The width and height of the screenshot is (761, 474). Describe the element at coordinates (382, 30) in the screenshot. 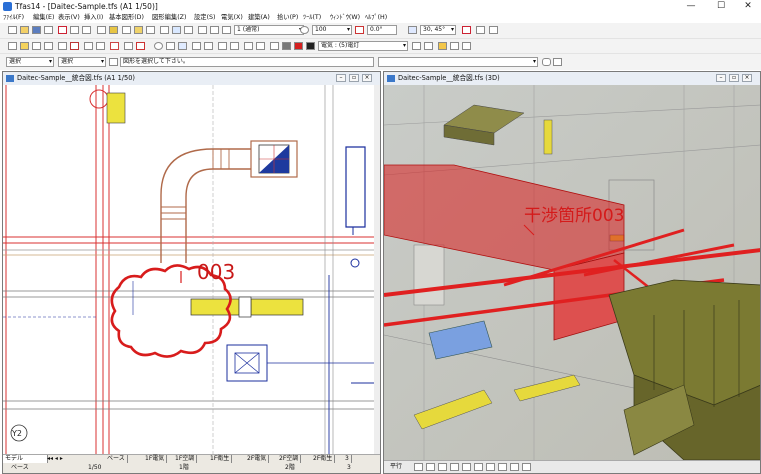

I see `angle-input: 0.0°` at that location.